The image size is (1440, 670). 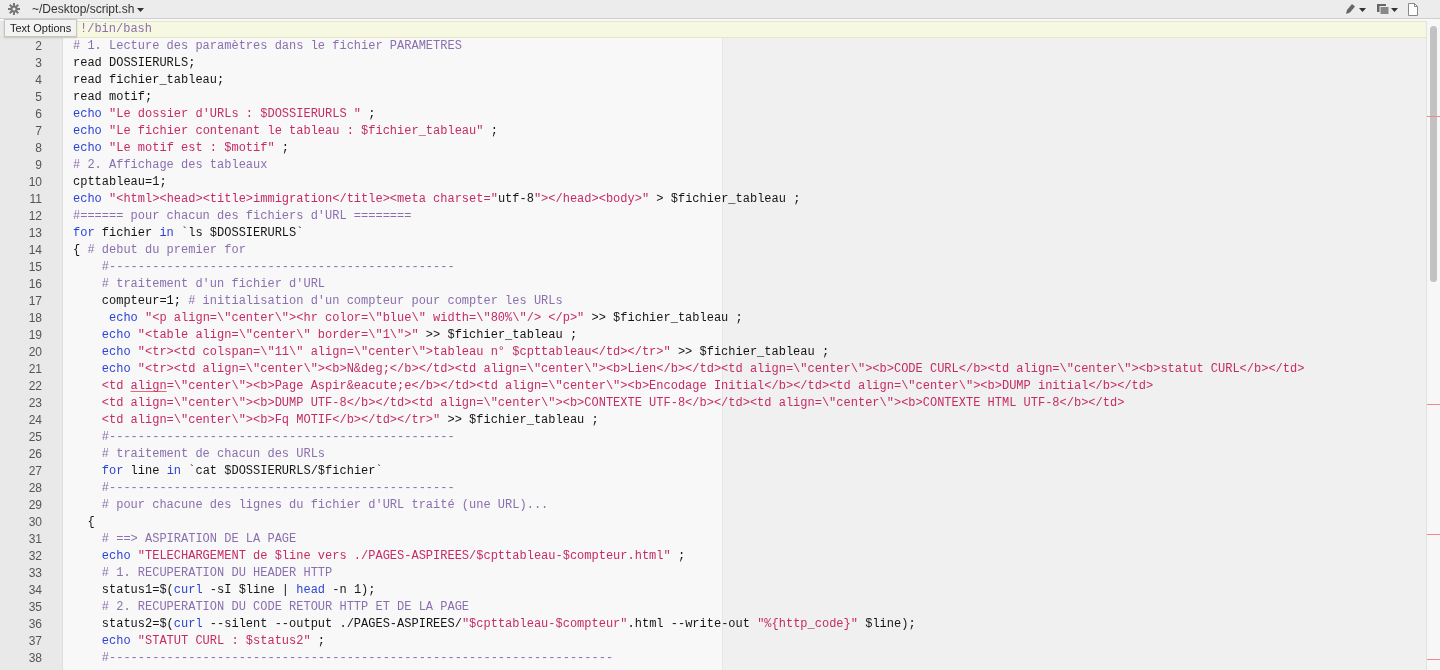 I want to click on line-number: 2, so click(x=38, y=46).